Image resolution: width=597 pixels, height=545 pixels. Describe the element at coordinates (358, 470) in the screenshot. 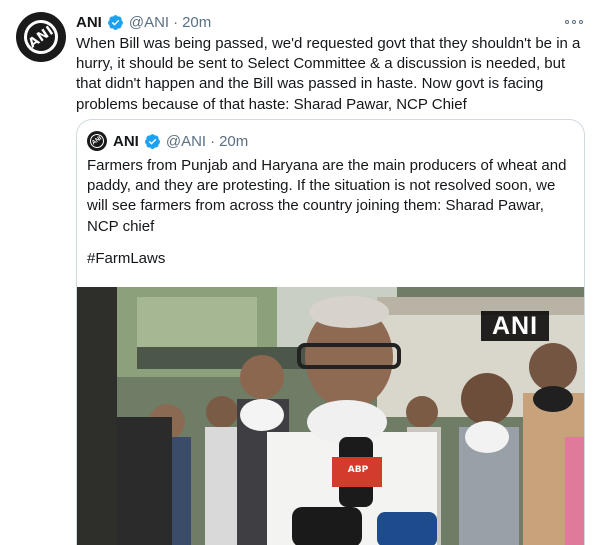

I see `microphone-logo: ABP` at that location.